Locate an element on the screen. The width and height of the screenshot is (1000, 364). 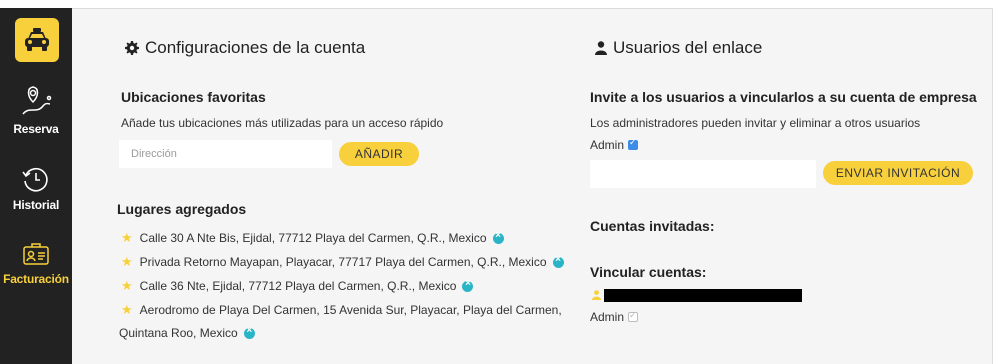
taxi-logo is located at coordinates (37, 40).